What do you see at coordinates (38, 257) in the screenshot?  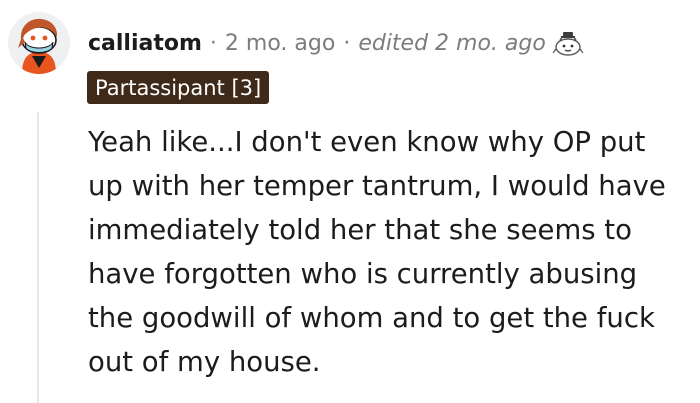 I see `thread-line` at bounding box center [38, 257].